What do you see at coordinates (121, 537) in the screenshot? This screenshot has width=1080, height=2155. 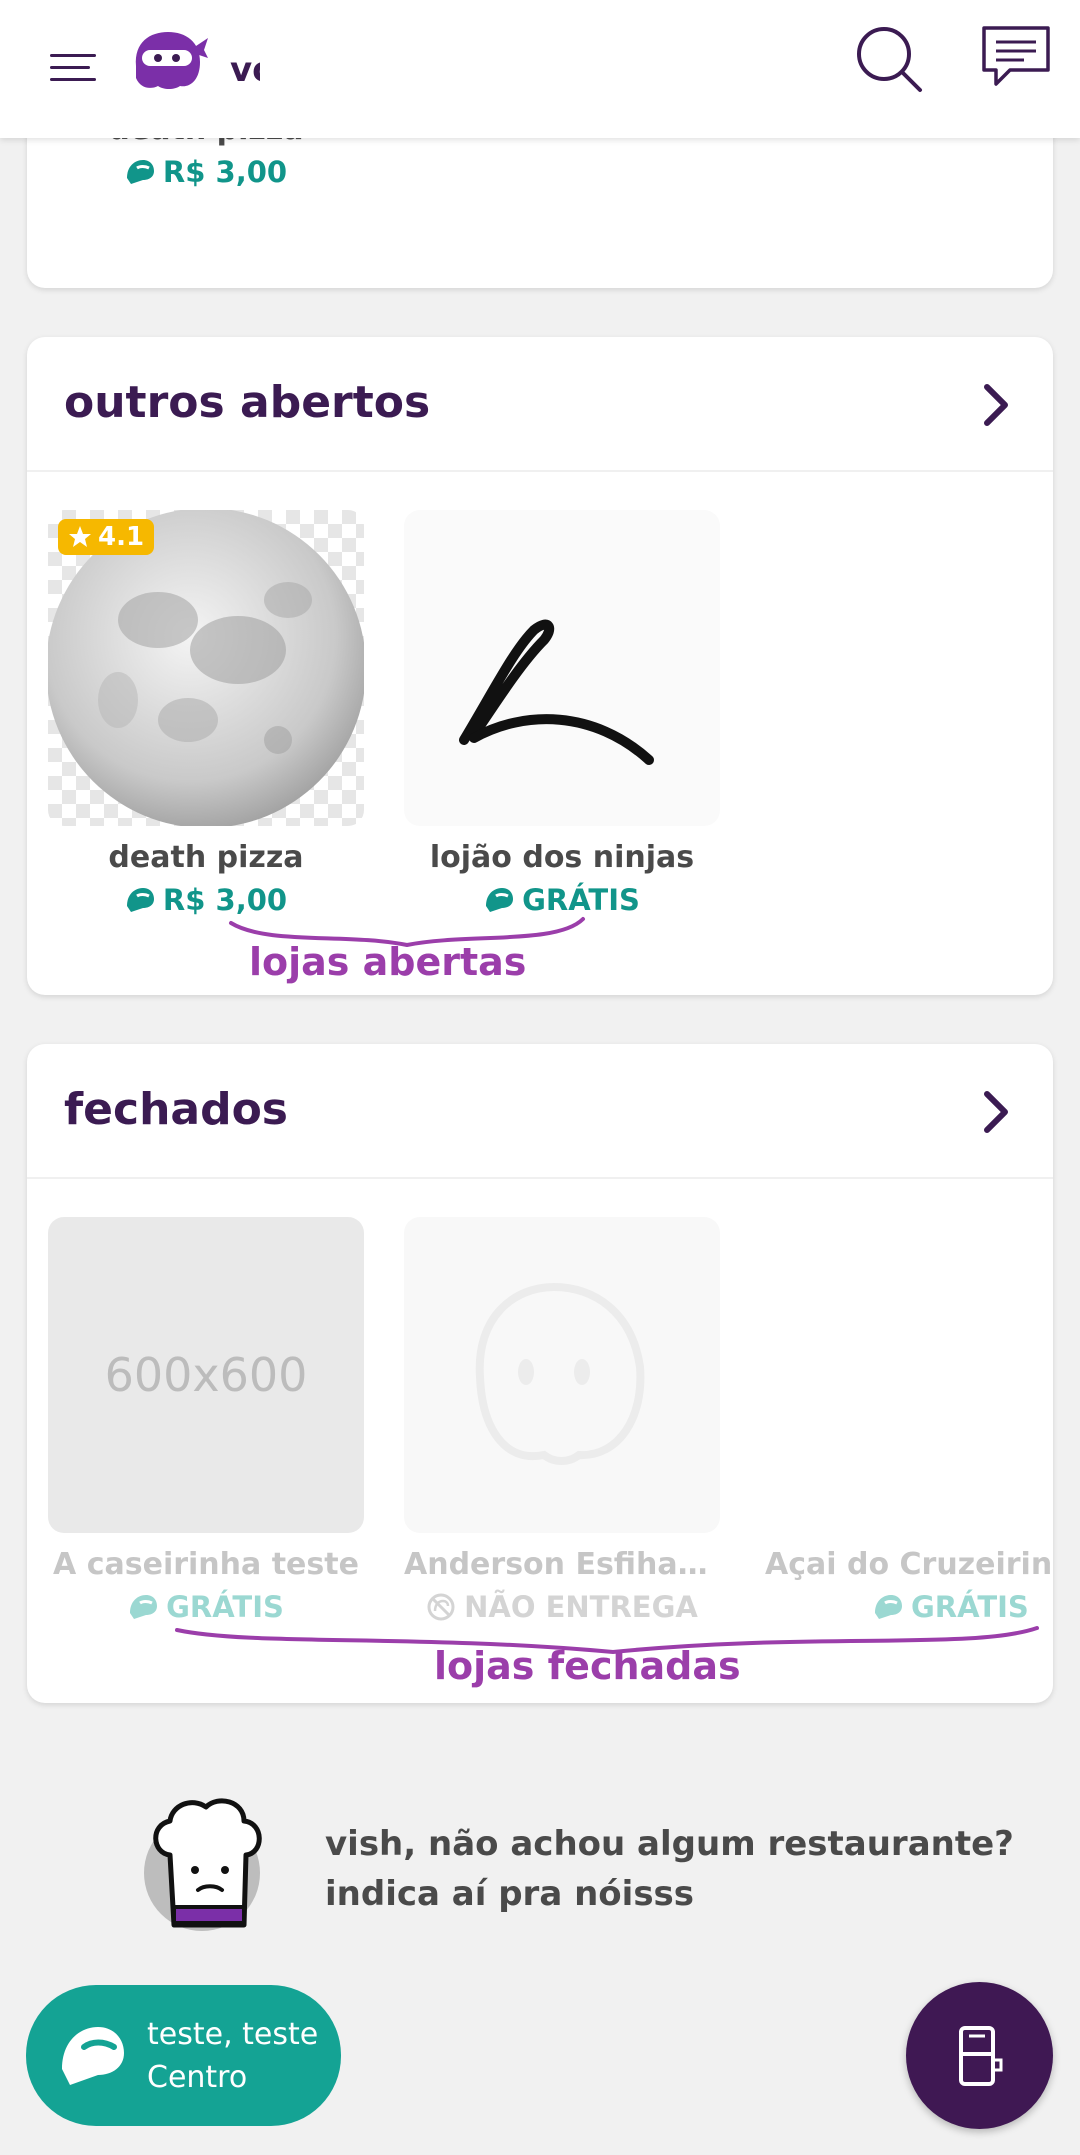 I see `rating-value: 4.1` at bounding box center [121, 537].